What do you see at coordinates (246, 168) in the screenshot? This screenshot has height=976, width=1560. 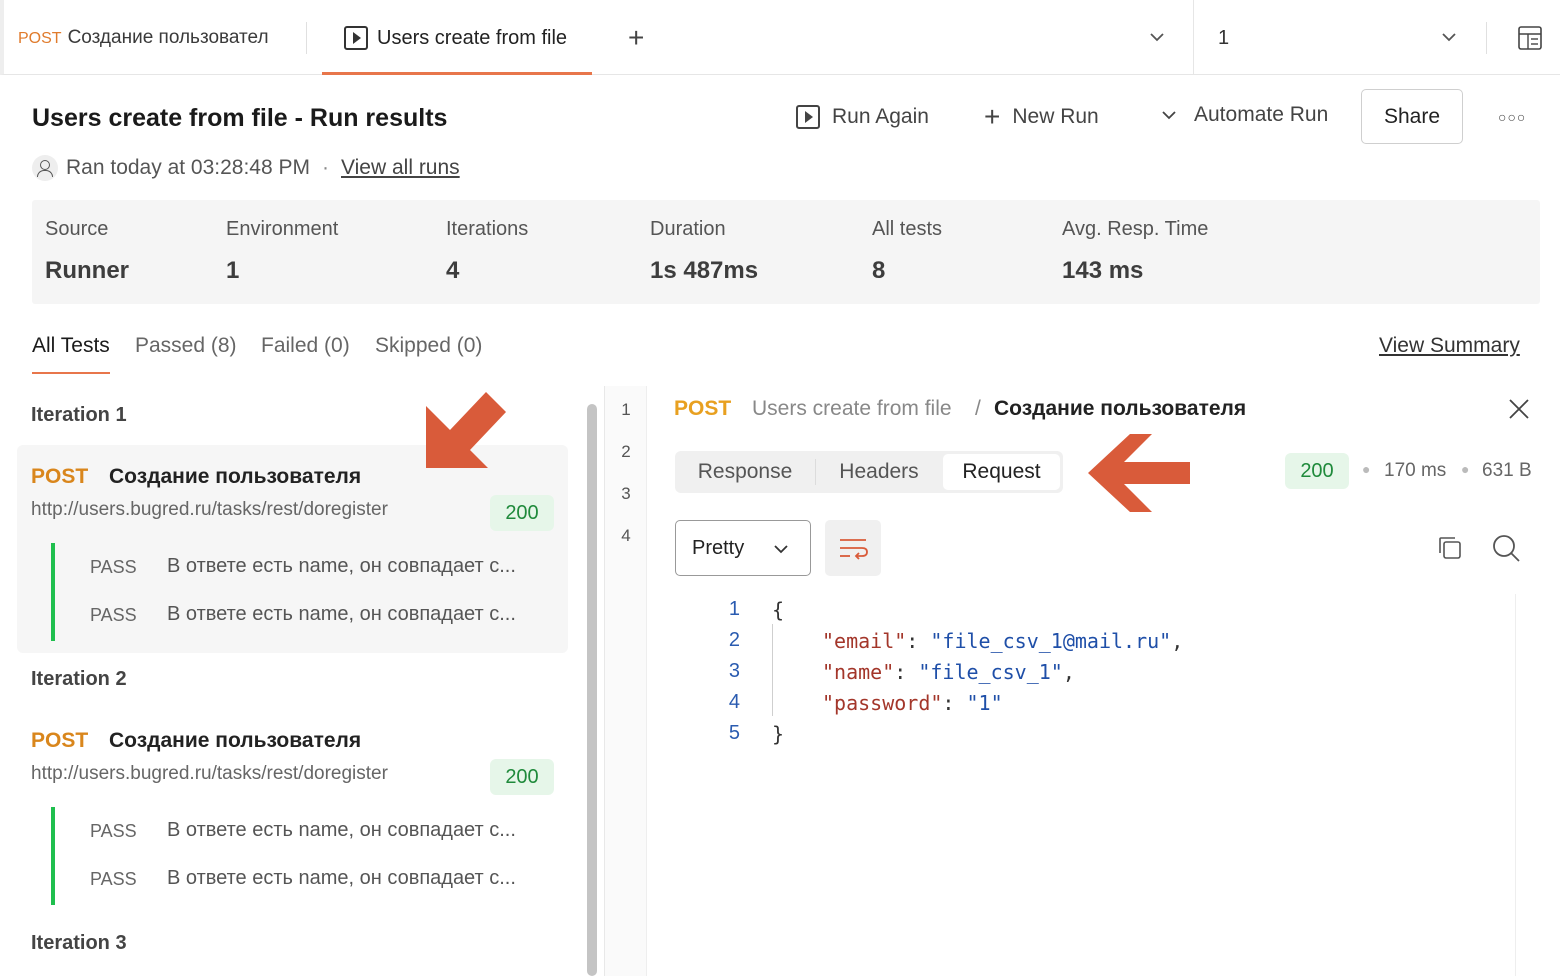 I see `run-info: Ran today at 03:28:48 PM · View all runs` at bounding box center [246, 168].